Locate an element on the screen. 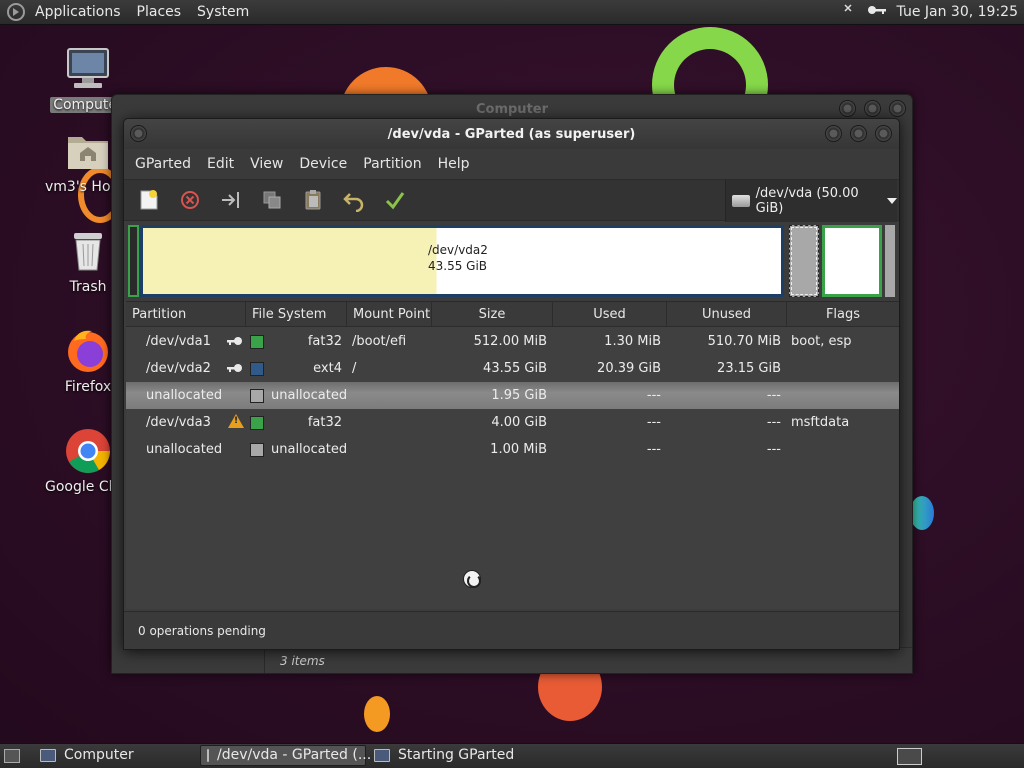 This screenshot has width=1024, height=768. cell-mount-point is located at coordinates (392, 422).